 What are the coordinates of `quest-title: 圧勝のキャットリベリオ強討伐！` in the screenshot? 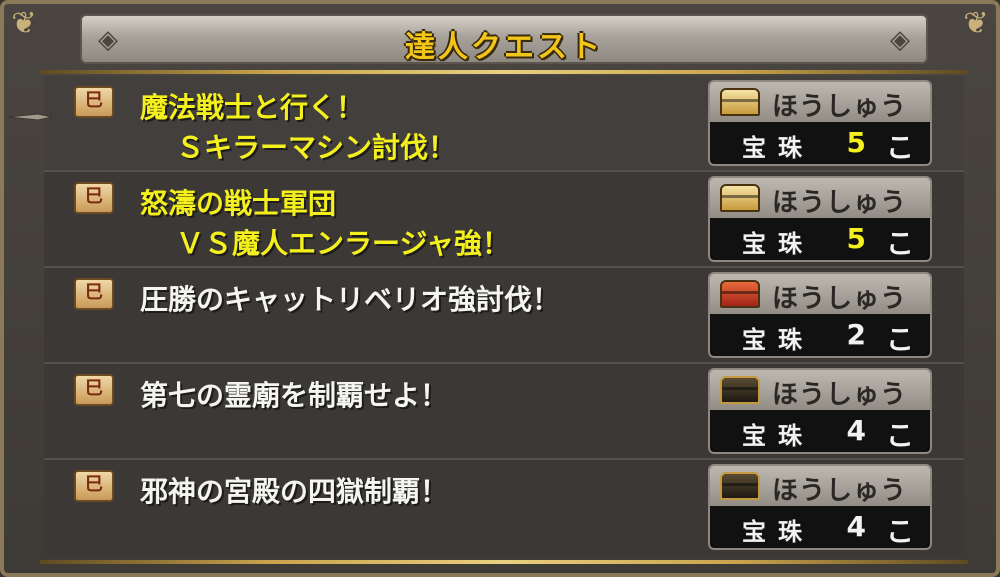 It's located at (420, 300).